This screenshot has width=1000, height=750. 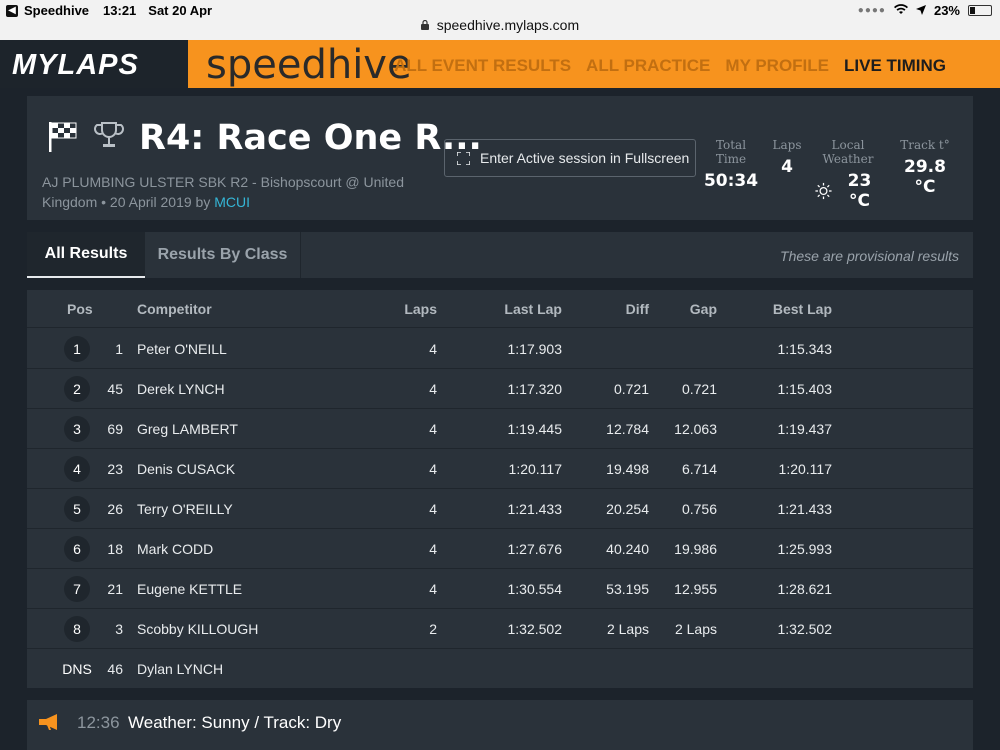 I want to click on last-lap-cell, so click(x=514, y=669).